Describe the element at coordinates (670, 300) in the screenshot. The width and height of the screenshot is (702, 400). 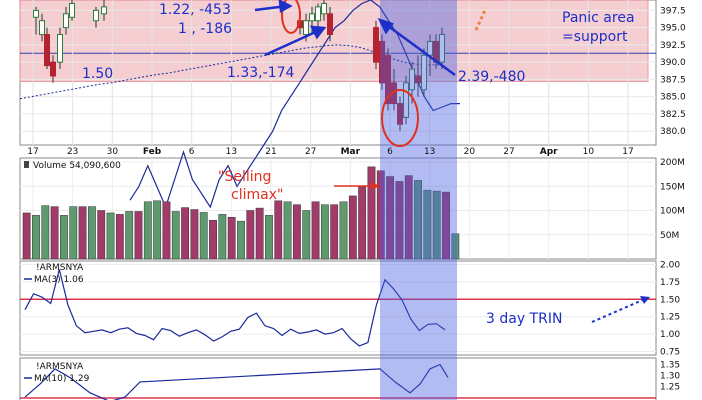
I see `trin3-y-tick: 1.50` at that location.